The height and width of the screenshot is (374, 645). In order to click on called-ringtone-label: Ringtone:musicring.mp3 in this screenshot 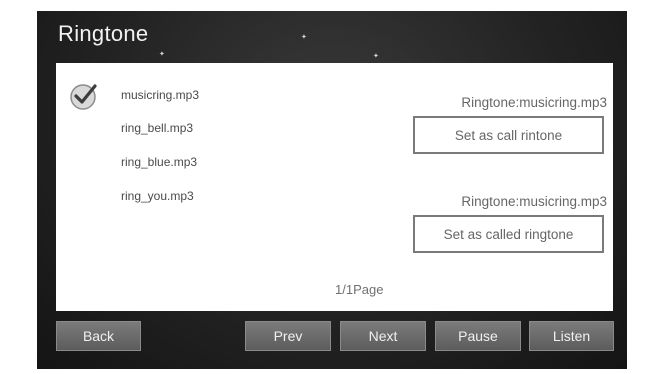, I will do `click(534, 201)`.